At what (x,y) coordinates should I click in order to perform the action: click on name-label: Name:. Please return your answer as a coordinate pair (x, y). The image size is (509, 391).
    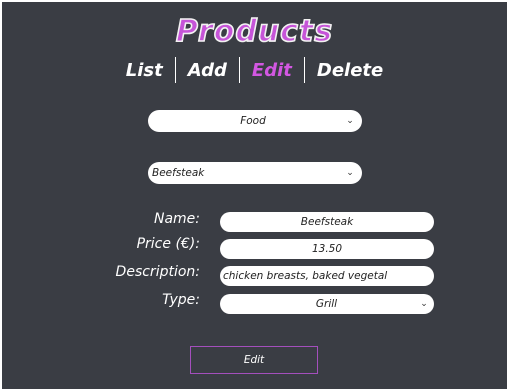
    Looking at the image, I should click on (176, 219).